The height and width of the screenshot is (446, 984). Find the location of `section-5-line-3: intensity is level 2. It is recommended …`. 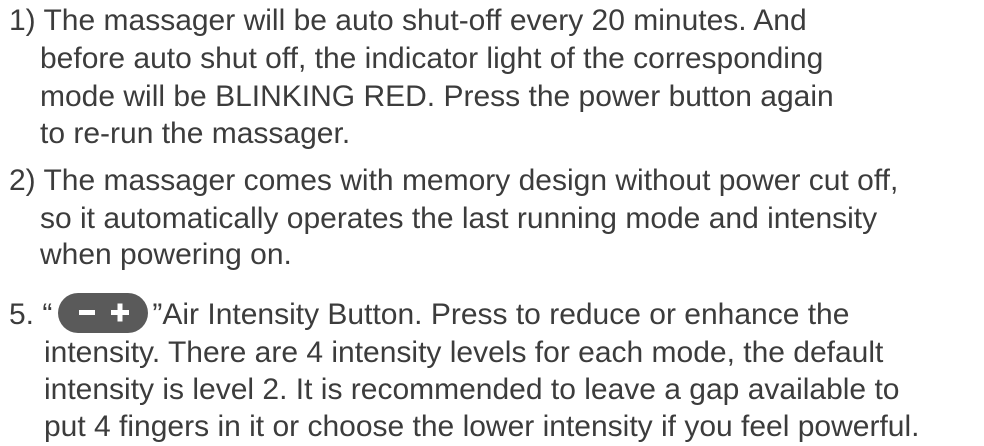

section-5-line-3: intensity is level 2. It is recommended … is located at coordinates (472, 389).